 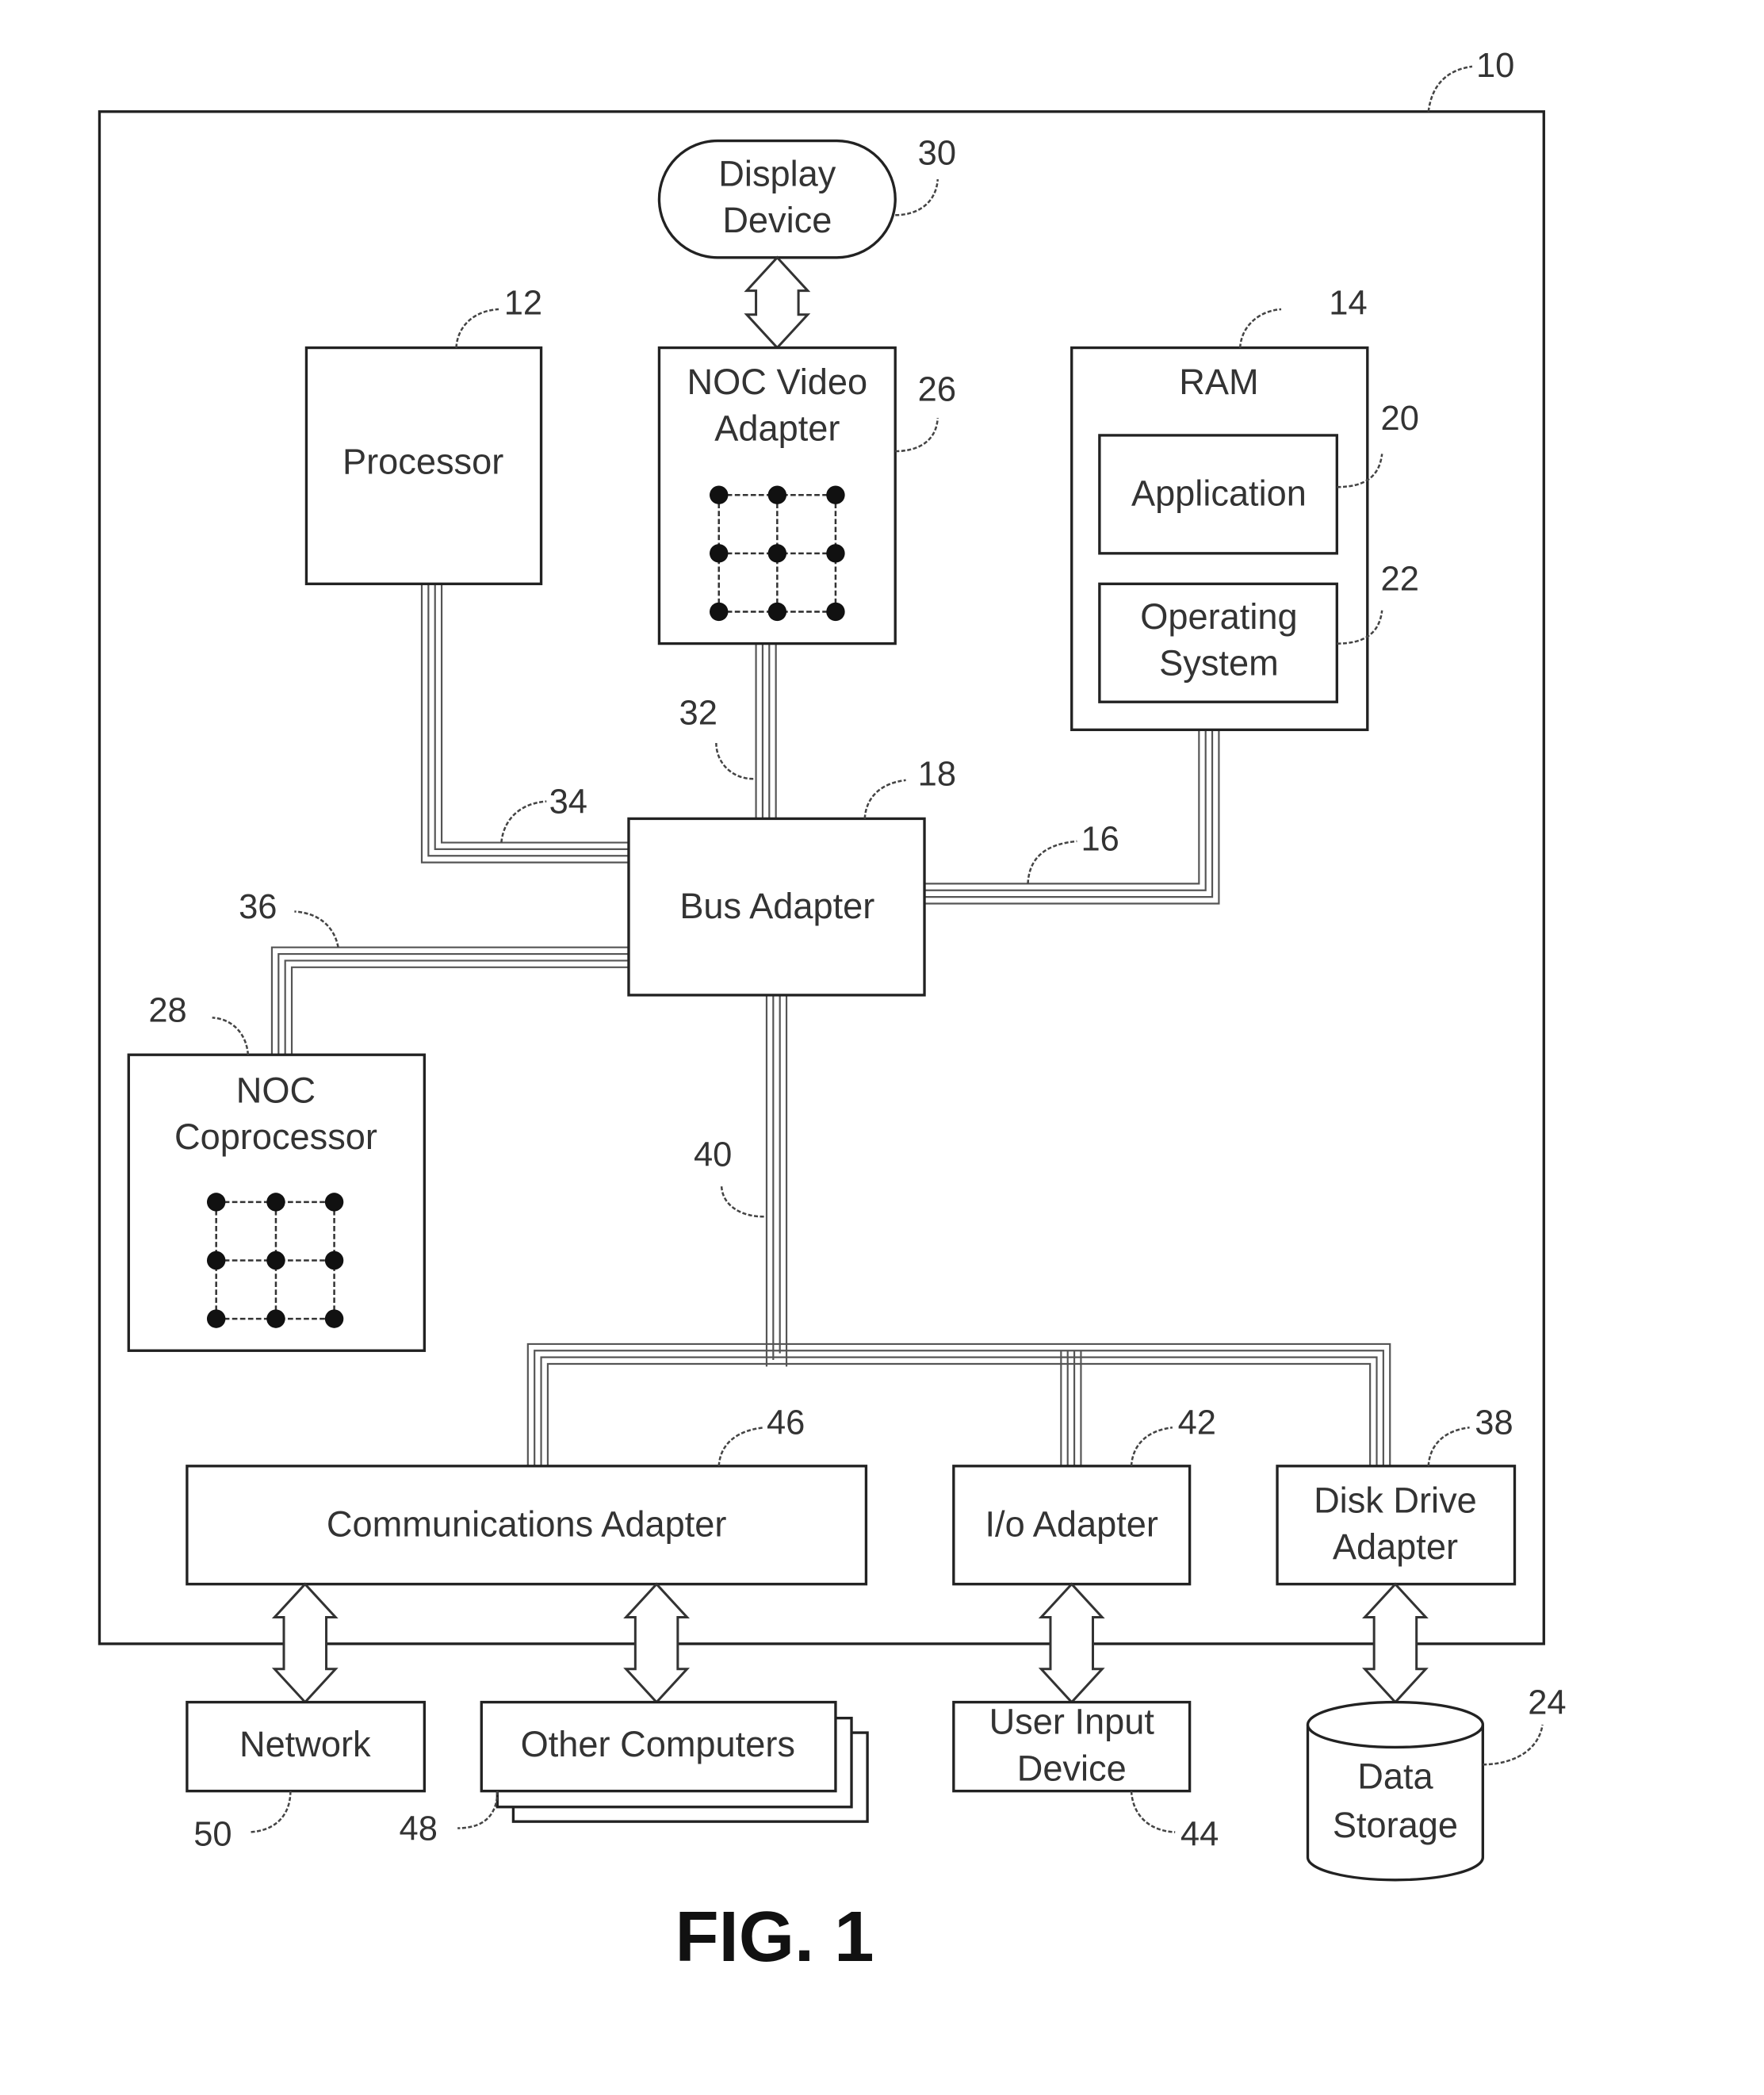 What do you see at coordinates (658, 1744) in the screenshot?
I see `other-computers-label: Other Computers` at bounding box center [658, 1744].